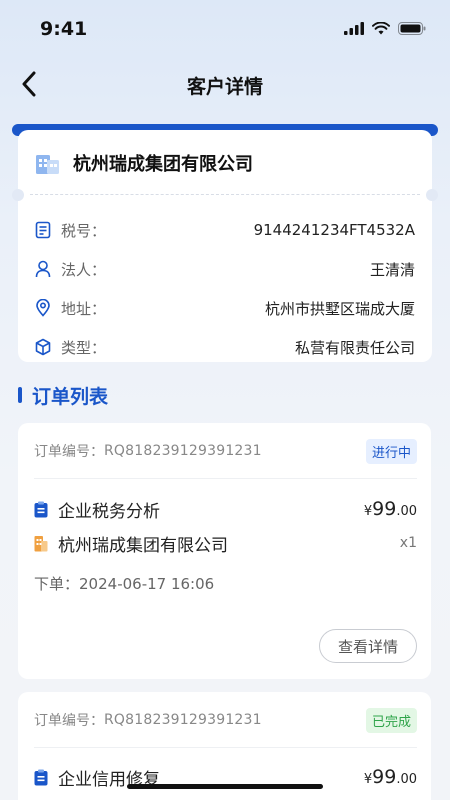  Describe the element at coordinates (225, 269) in the screenshot. I see `legal-person-row: 法人： 王清清` at that location.